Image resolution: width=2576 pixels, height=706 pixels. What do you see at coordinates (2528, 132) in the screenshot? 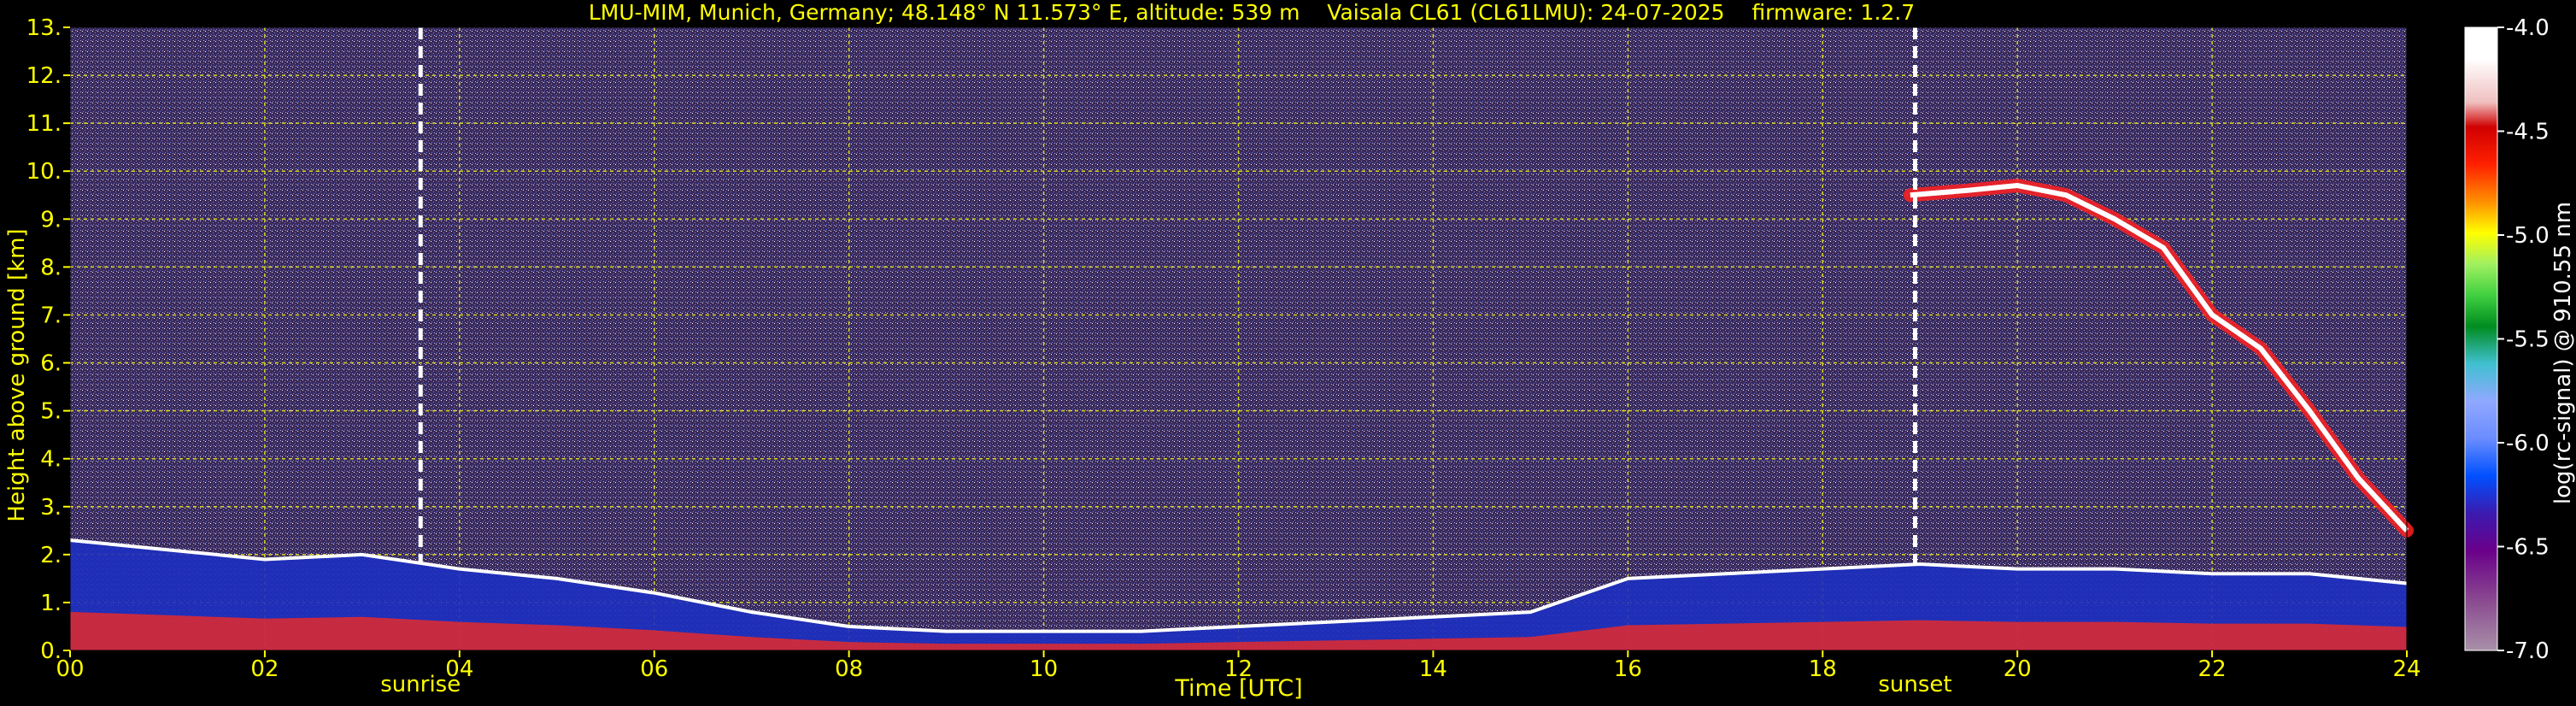
I see `colorbar-tick-label: -4.5` at bounding box center [2528, 132].